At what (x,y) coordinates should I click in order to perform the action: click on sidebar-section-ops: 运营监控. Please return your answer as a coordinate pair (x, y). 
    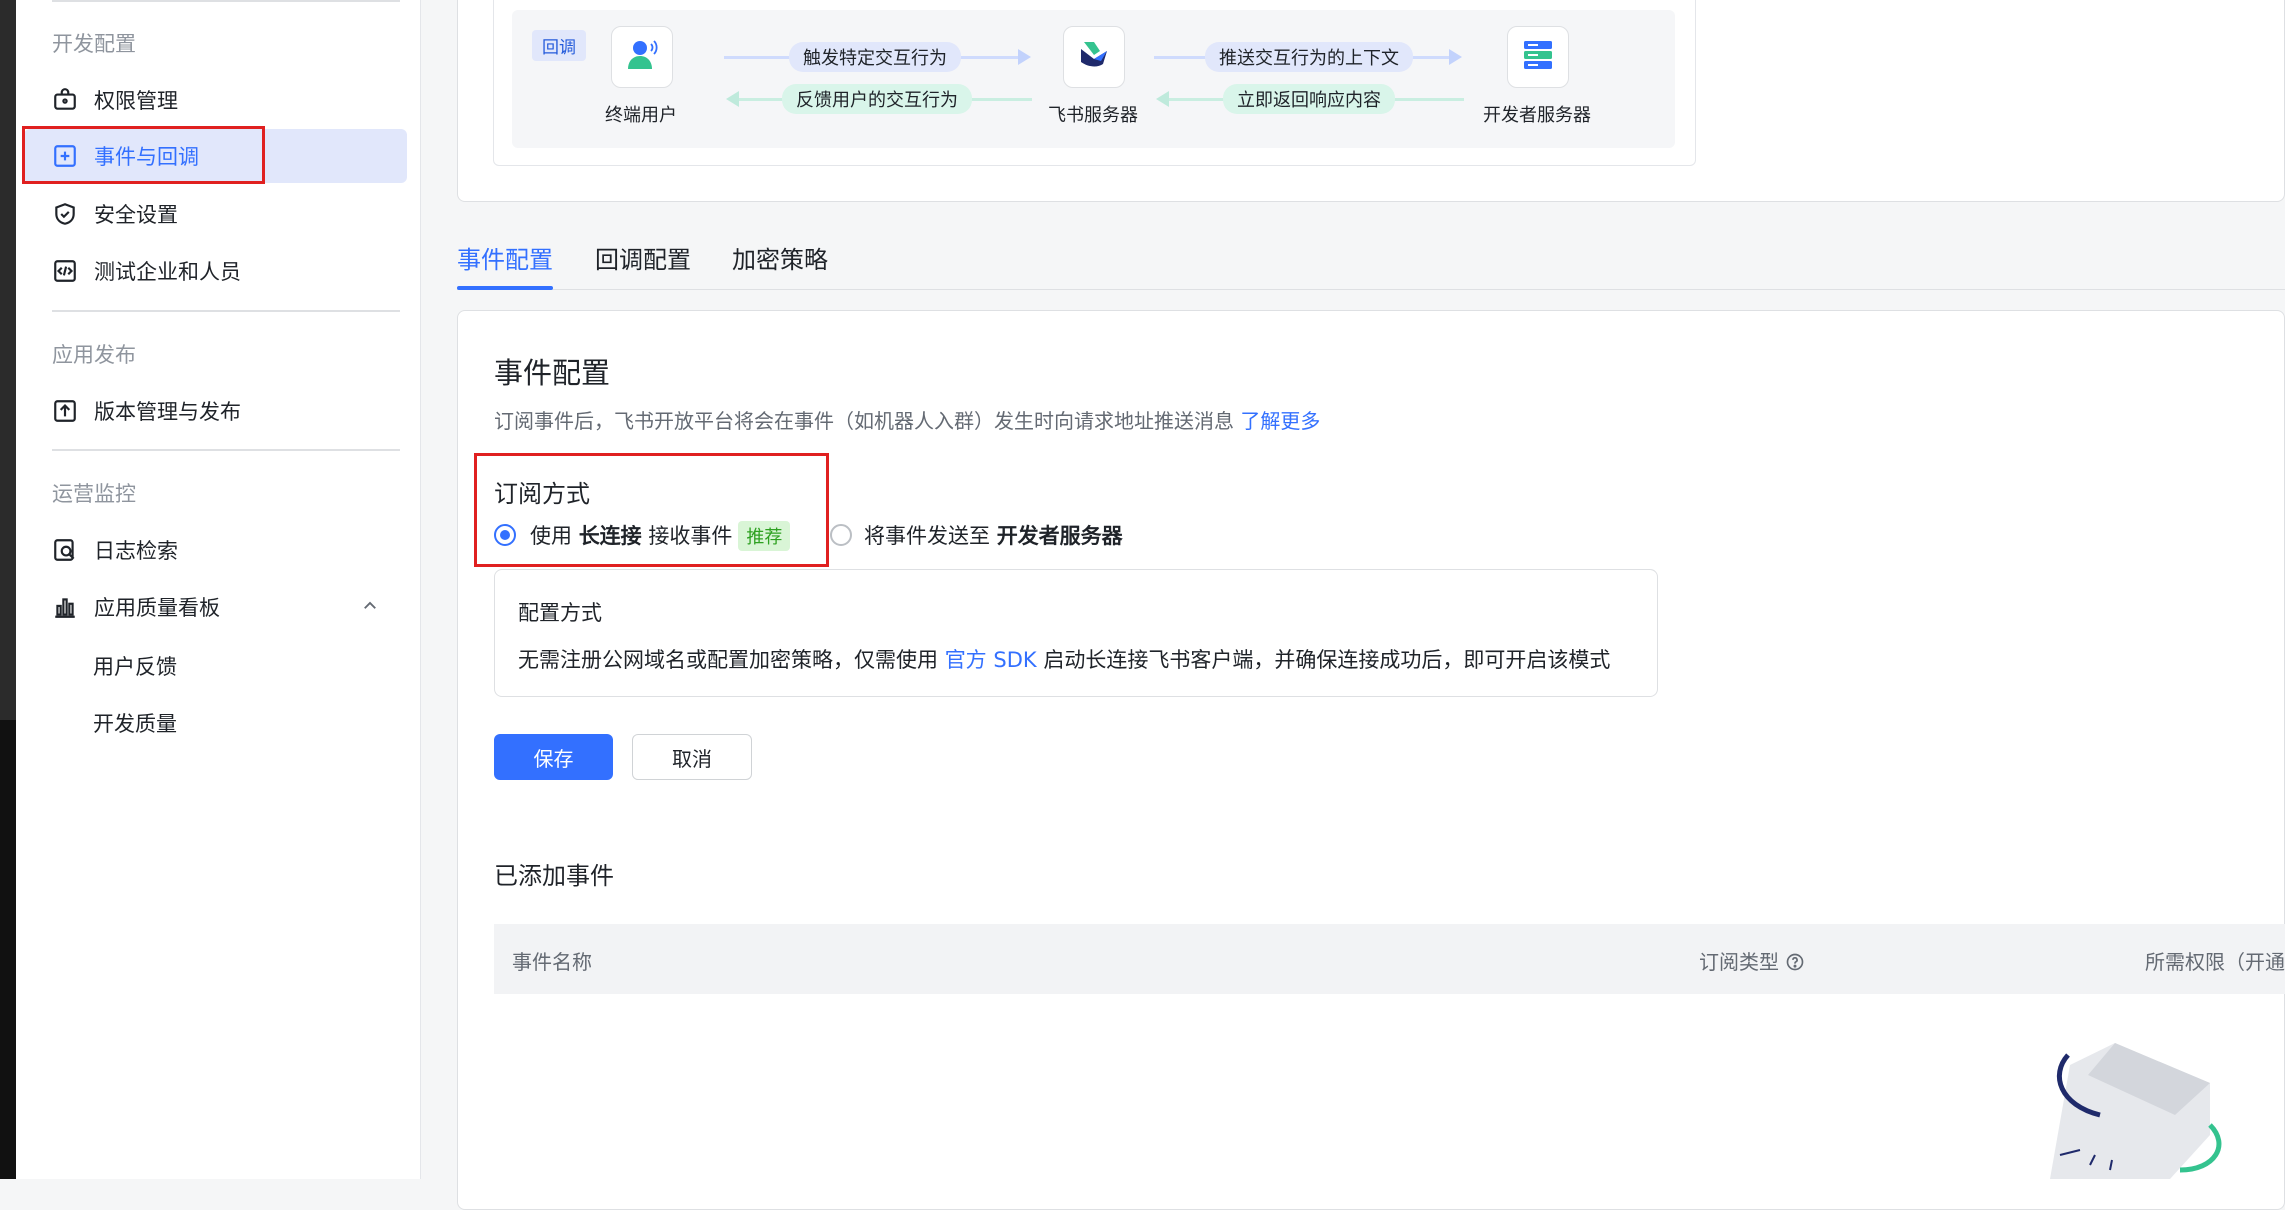
    Looking at the image, I should click on (94, 494).